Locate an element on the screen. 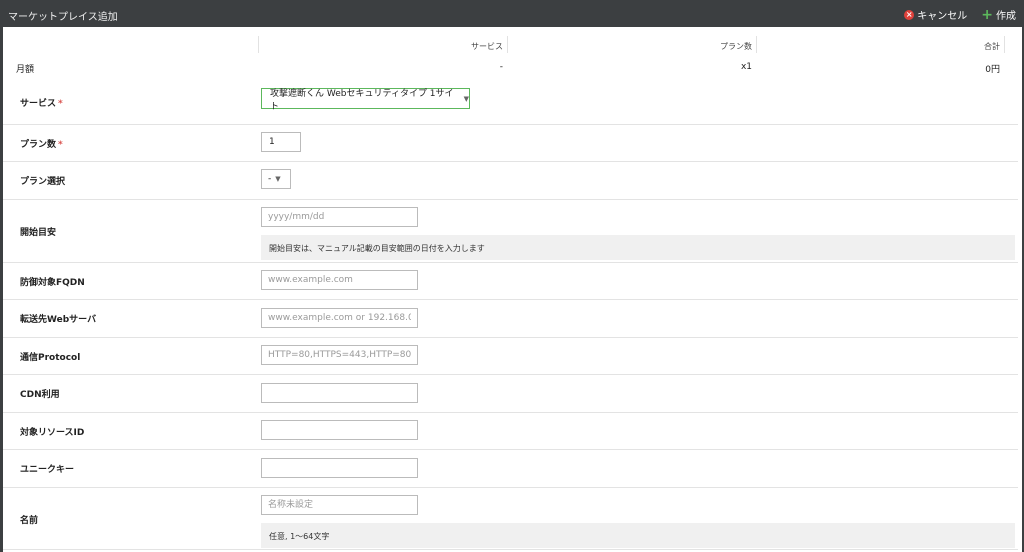 The image size is (1024, 552). form-row-plan-select: プラン選択 is located at coordinates (510, 180).